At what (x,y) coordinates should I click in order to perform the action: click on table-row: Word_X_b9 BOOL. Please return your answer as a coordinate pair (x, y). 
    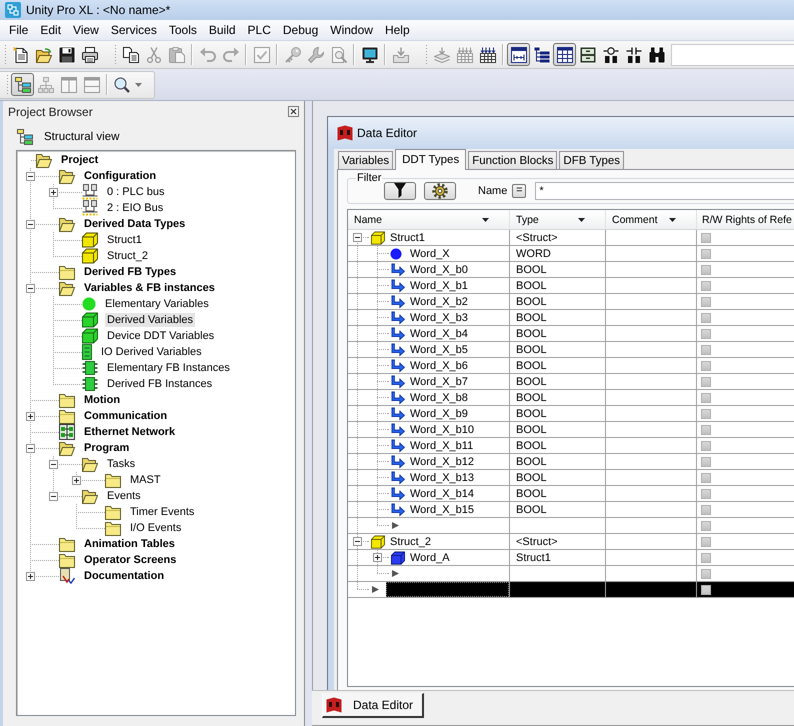
    Looking at the image, I should click on (571, 414).